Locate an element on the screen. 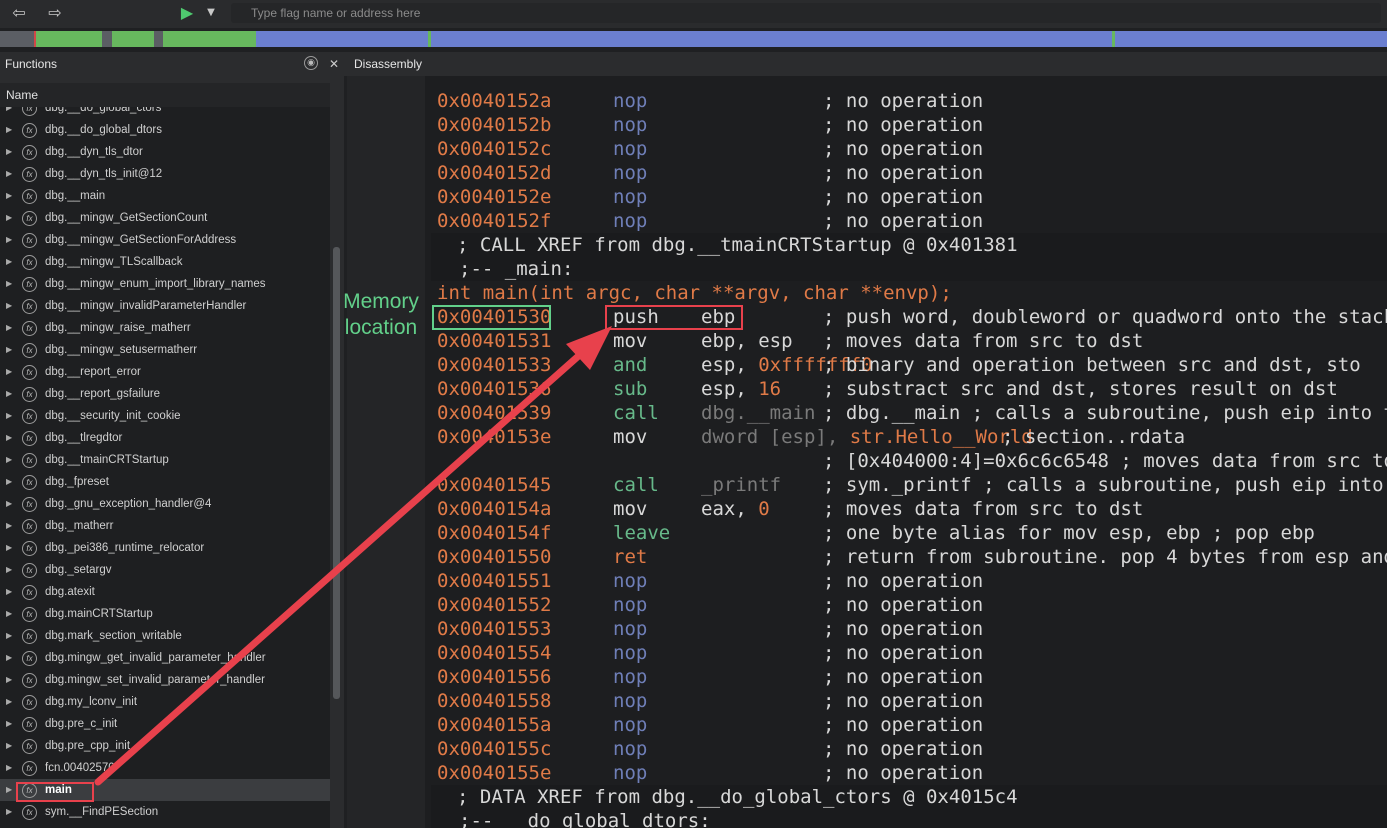  function-item: ▶ fx dbg.pre_cpp_init is located at coordinates (165, 746).